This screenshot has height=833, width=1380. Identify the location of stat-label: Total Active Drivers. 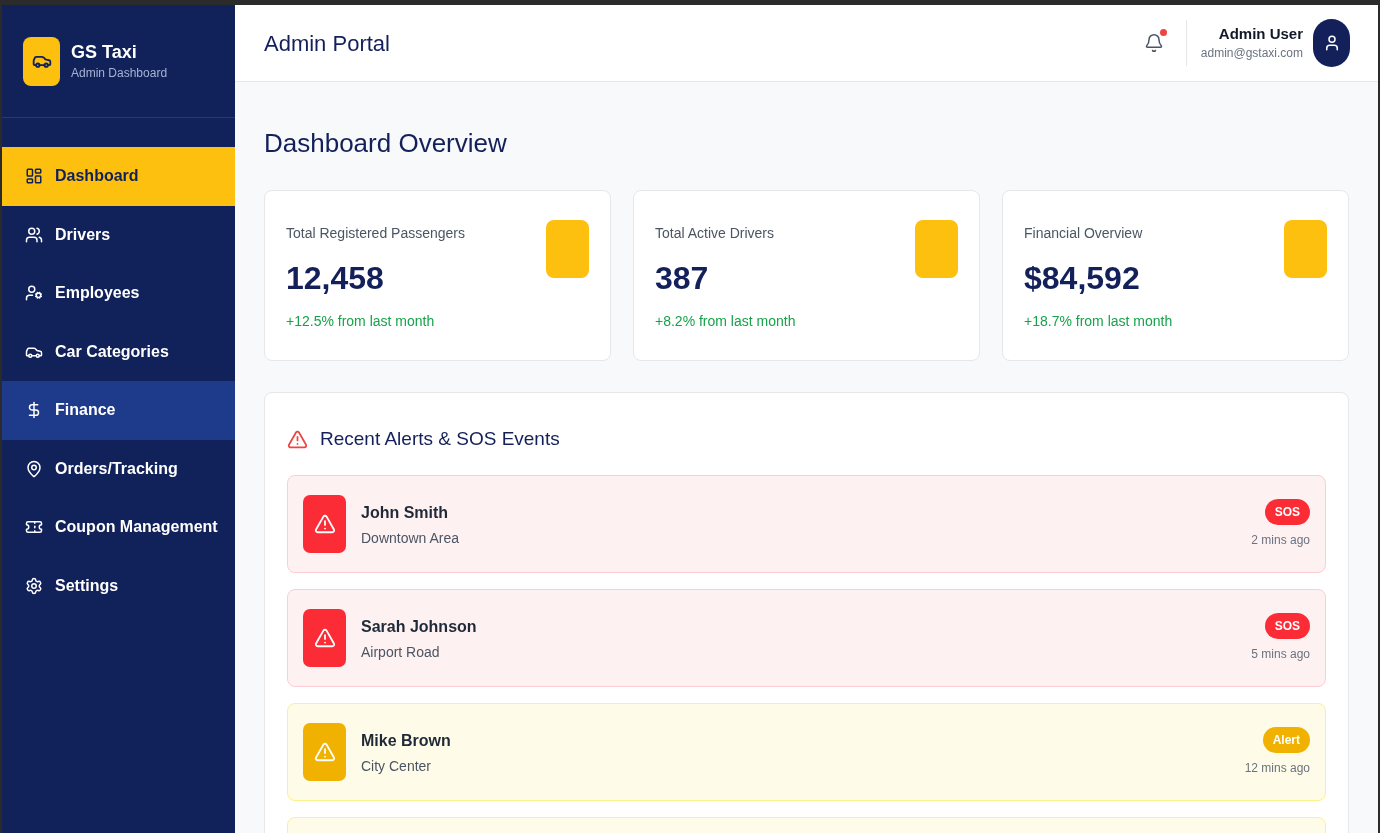
(715, 233).